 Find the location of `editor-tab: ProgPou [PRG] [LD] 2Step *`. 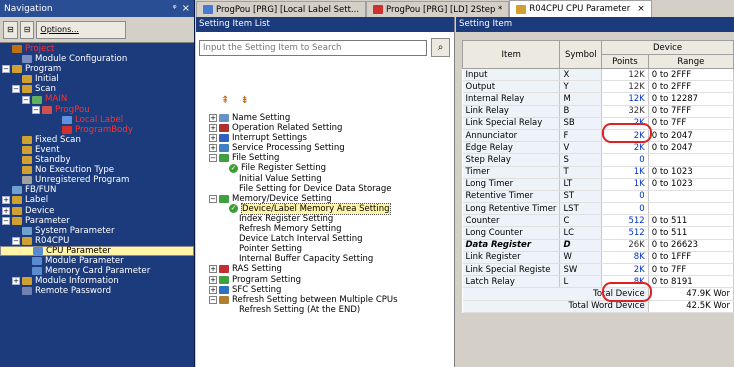

editor-tab: ProgPou [PRG] [LD] 2Step * is located at coordinates (438, 9).